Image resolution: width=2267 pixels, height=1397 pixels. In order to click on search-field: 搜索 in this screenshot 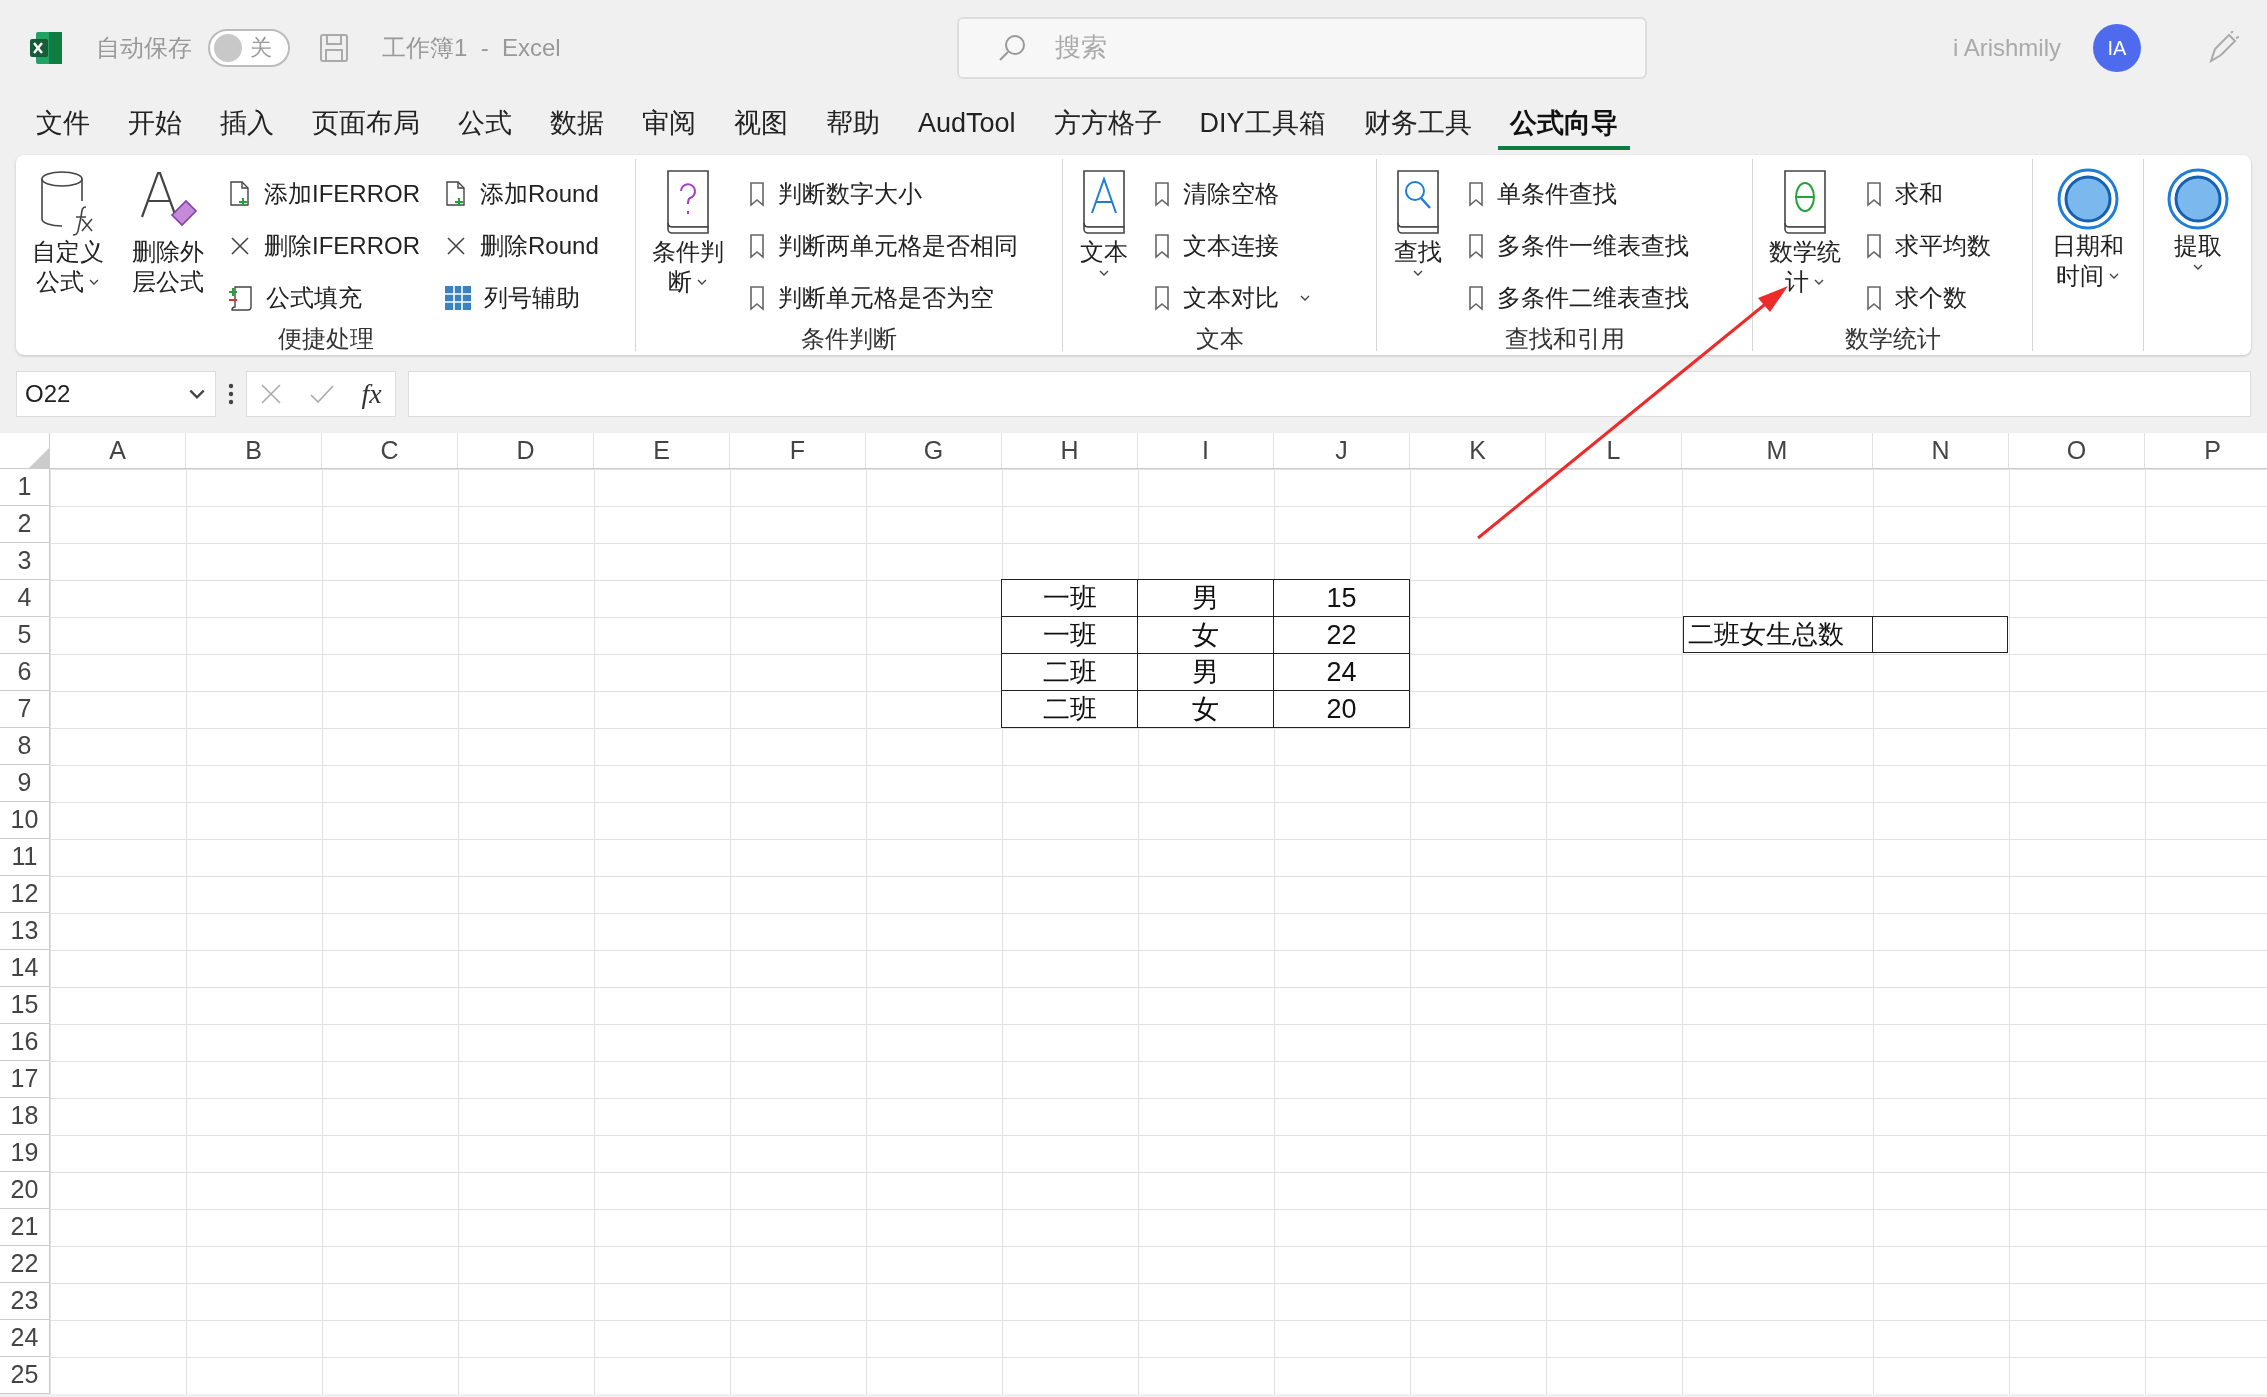, I will do `click(1301, 47)`.